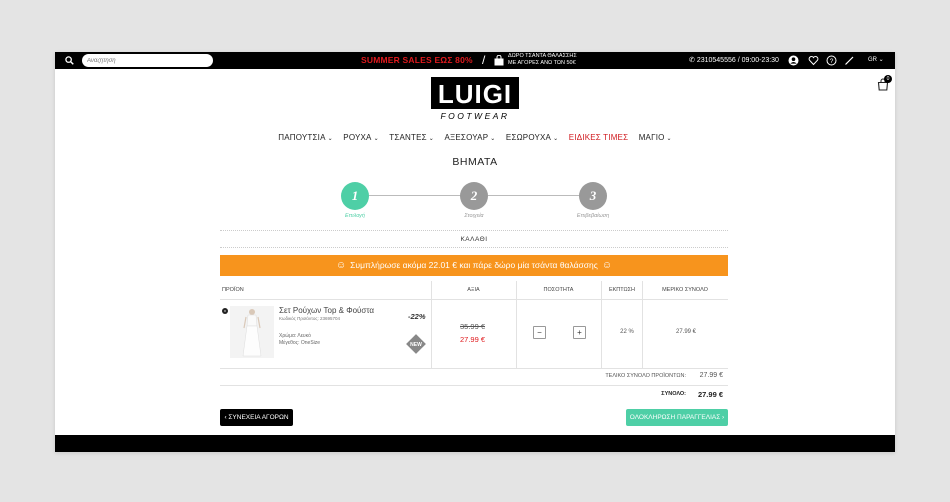 This screenshot has width=950, height=502. I want to click on products-total-value: 27.99 €, so click(711, 375).